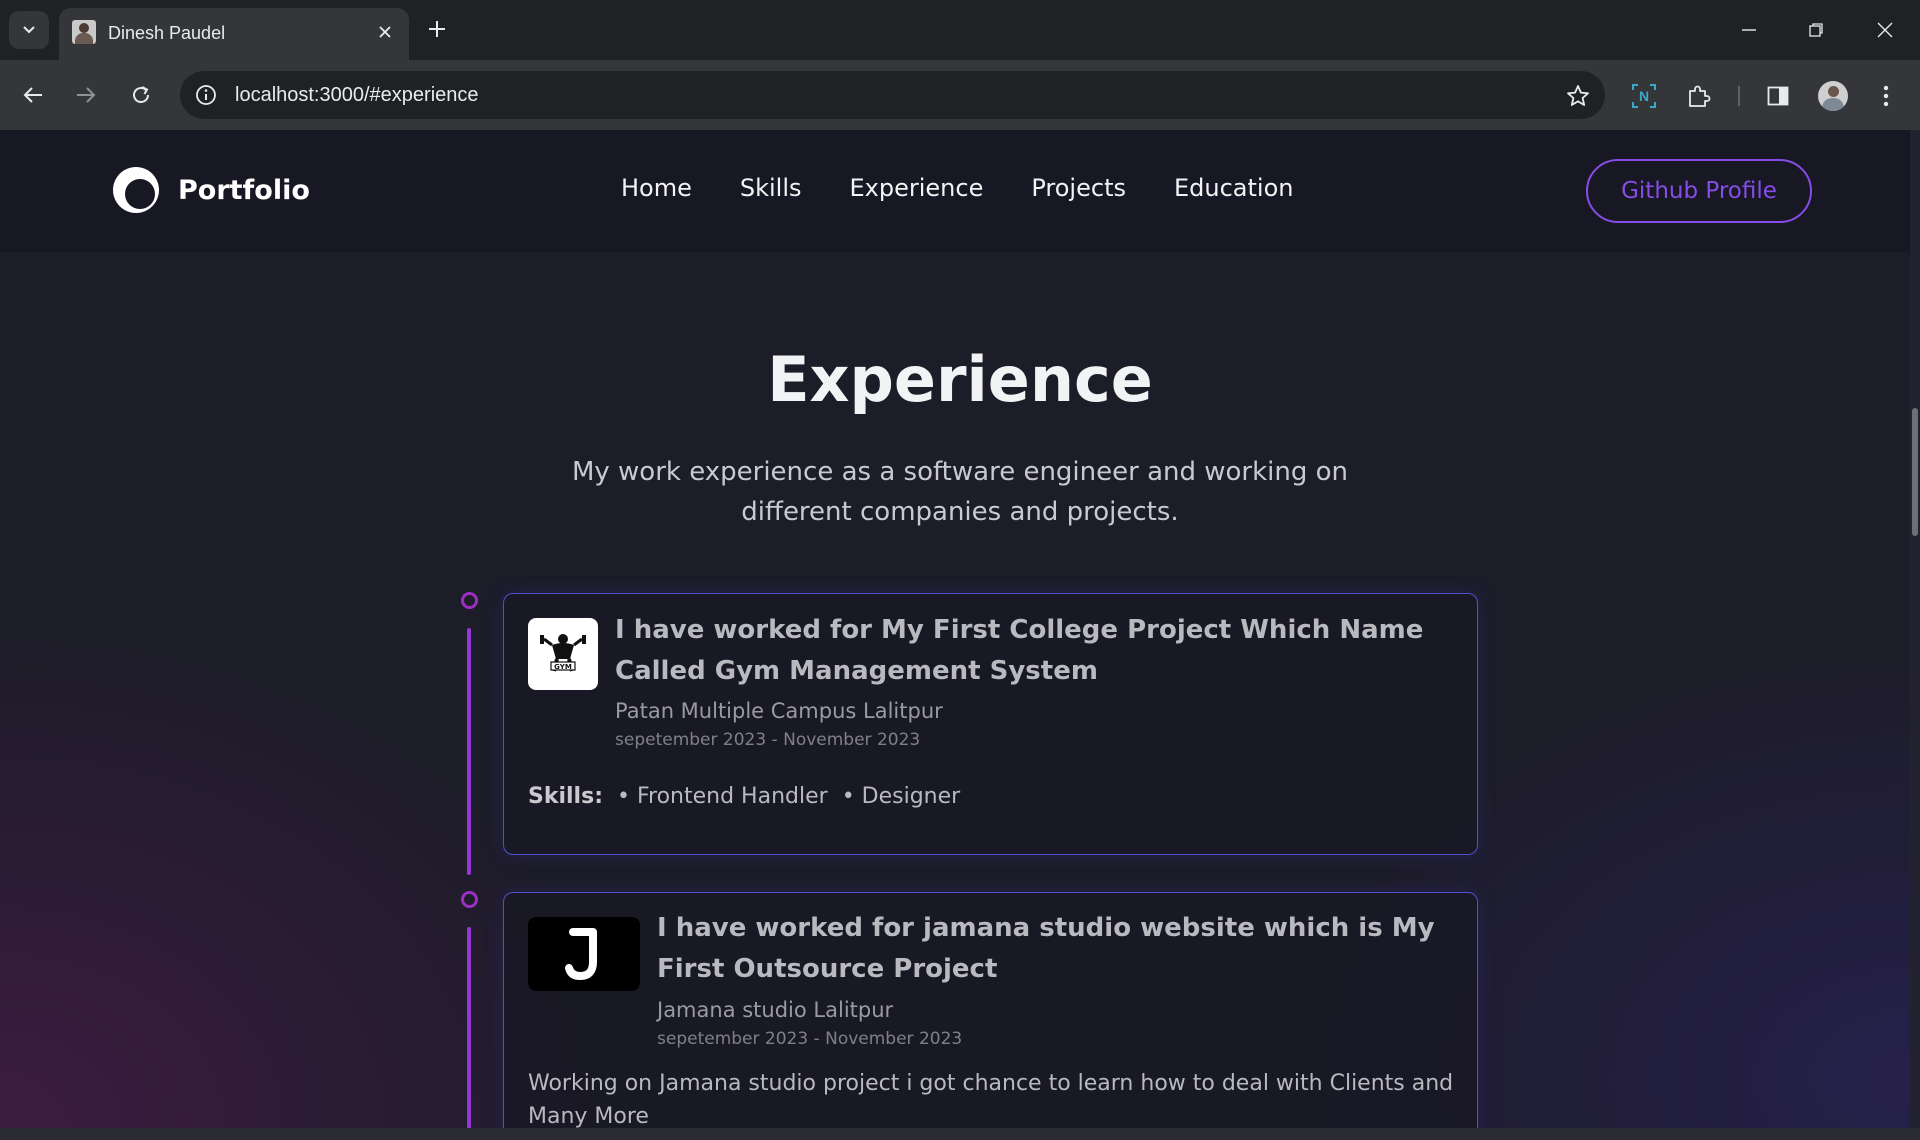 This screenshot has height=1140, width=1920. Describe the element at coordinates (206, 95) in the screenshot. I see `site-info-icon` at that location.